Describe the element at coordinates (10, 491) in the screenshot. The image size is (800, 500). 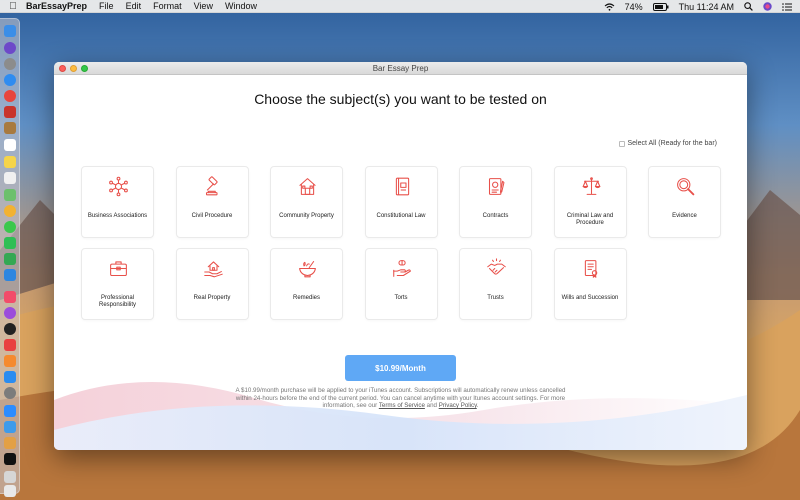
I see `trash-icon` at that location.